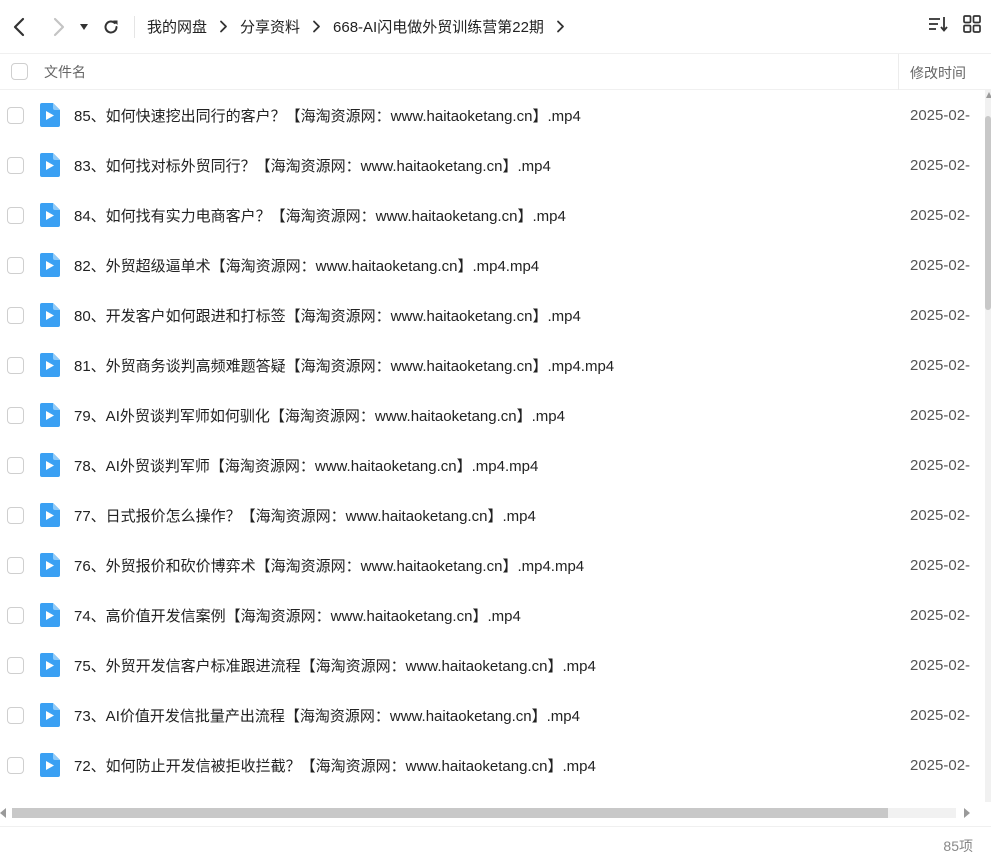 The image size is (991, 856). What do you see at coordinates (495, 841) in the screenshot?
I see `status-bar: 85项` at bounding box center [495, 841].